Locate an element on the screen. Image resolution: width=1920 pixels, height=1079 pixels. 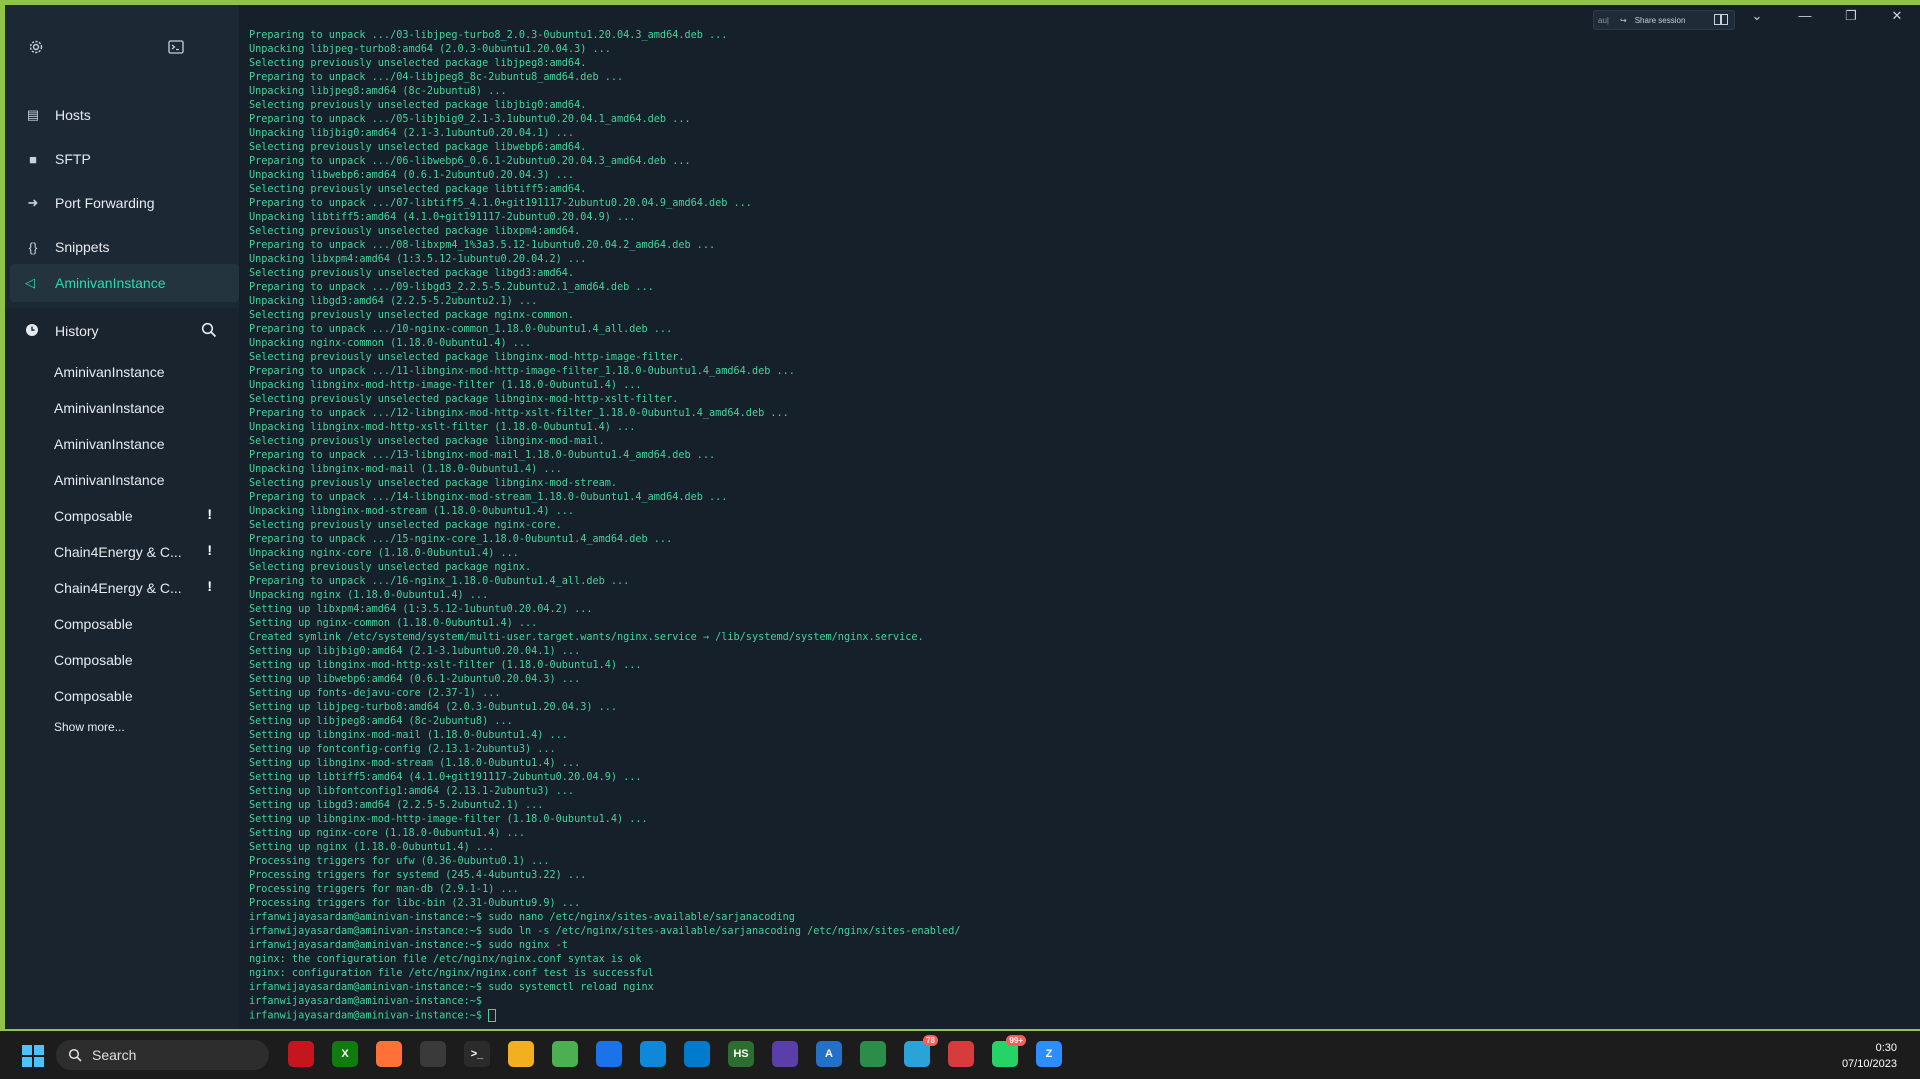
terminal-cursor is located at coordinates (492, 1015).